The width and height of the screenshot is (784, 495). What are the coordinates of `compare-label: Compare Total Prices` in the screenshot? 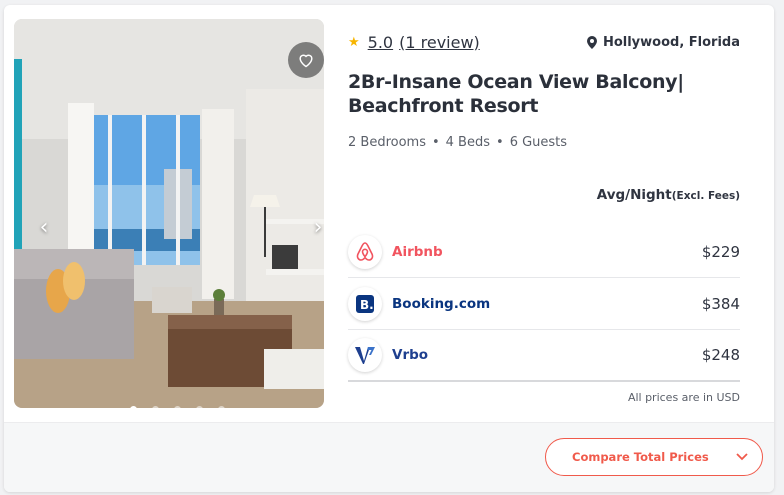 It's located at (640, 457).